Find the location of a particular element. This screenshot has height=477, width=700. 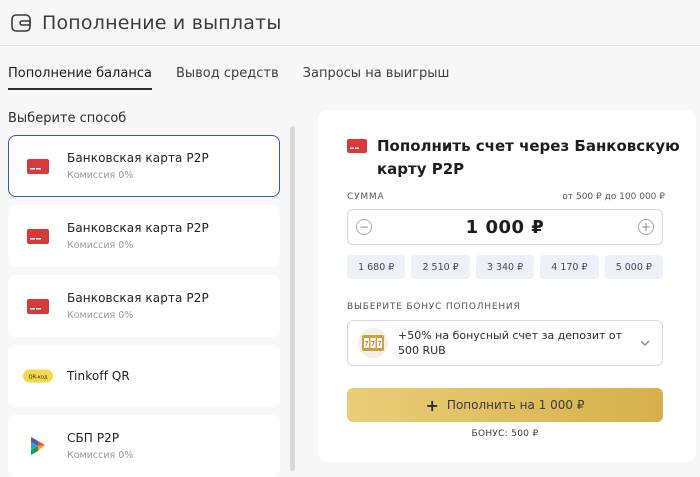

payment-method-card-1: Банковская карта P2P Комиссия 0% is located at coordinates (144, 166).